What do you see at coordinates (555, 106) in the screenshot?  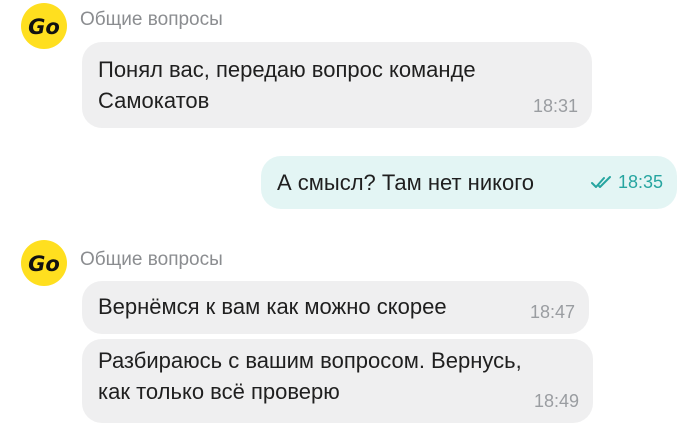 I see `message-time: 18:31` at bounding box center [555, 106].